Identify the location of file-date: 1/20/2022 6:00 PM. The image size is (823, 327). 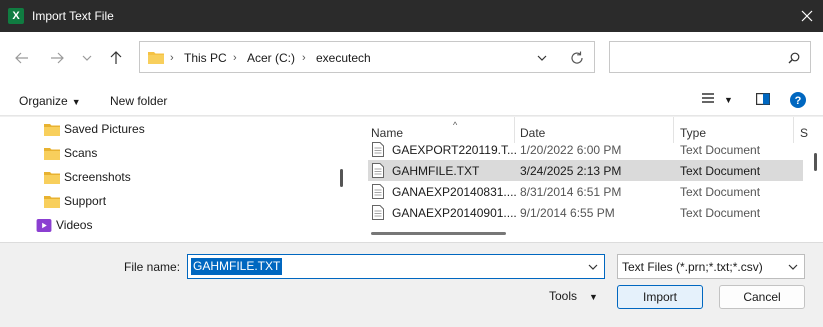
(571, 150).